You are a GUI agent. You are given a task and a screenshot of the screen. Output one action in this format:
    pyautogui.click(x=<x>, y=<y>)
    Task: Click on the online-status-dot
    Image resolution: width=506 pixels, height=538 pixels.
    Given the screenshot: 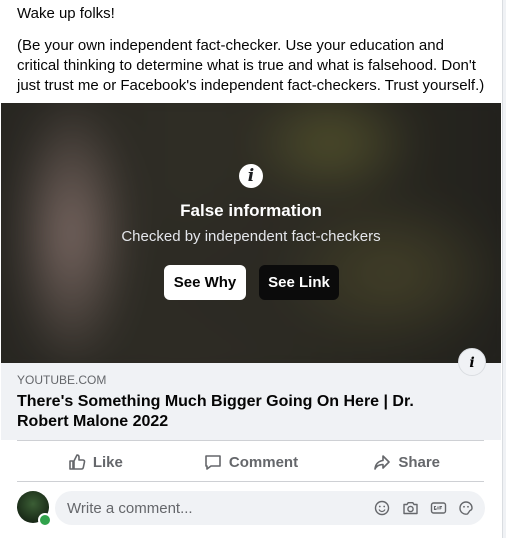 What is the action you would take?
    pyautogui.click(x=45, y=520)
    